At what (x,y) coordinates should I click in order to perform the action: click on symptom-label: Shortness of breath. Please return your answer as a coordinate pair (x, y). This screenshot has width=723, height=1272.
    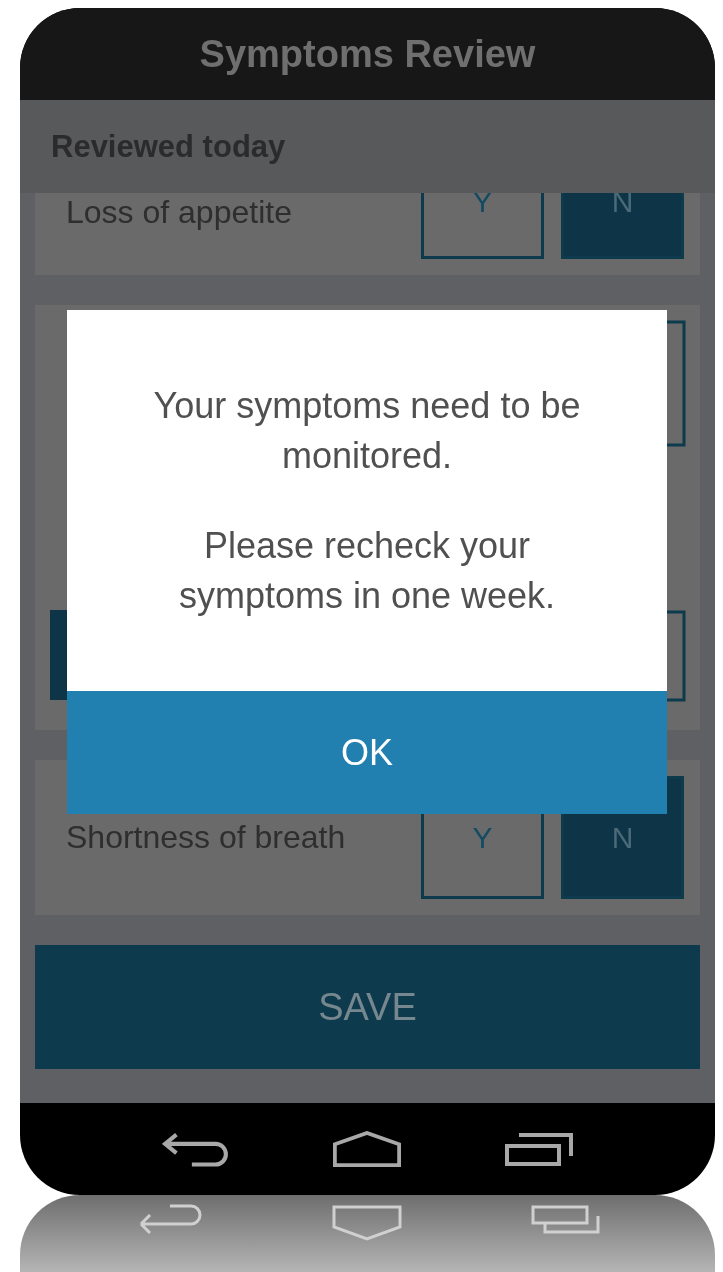
    Looking at the image, I should click on (206, 837).